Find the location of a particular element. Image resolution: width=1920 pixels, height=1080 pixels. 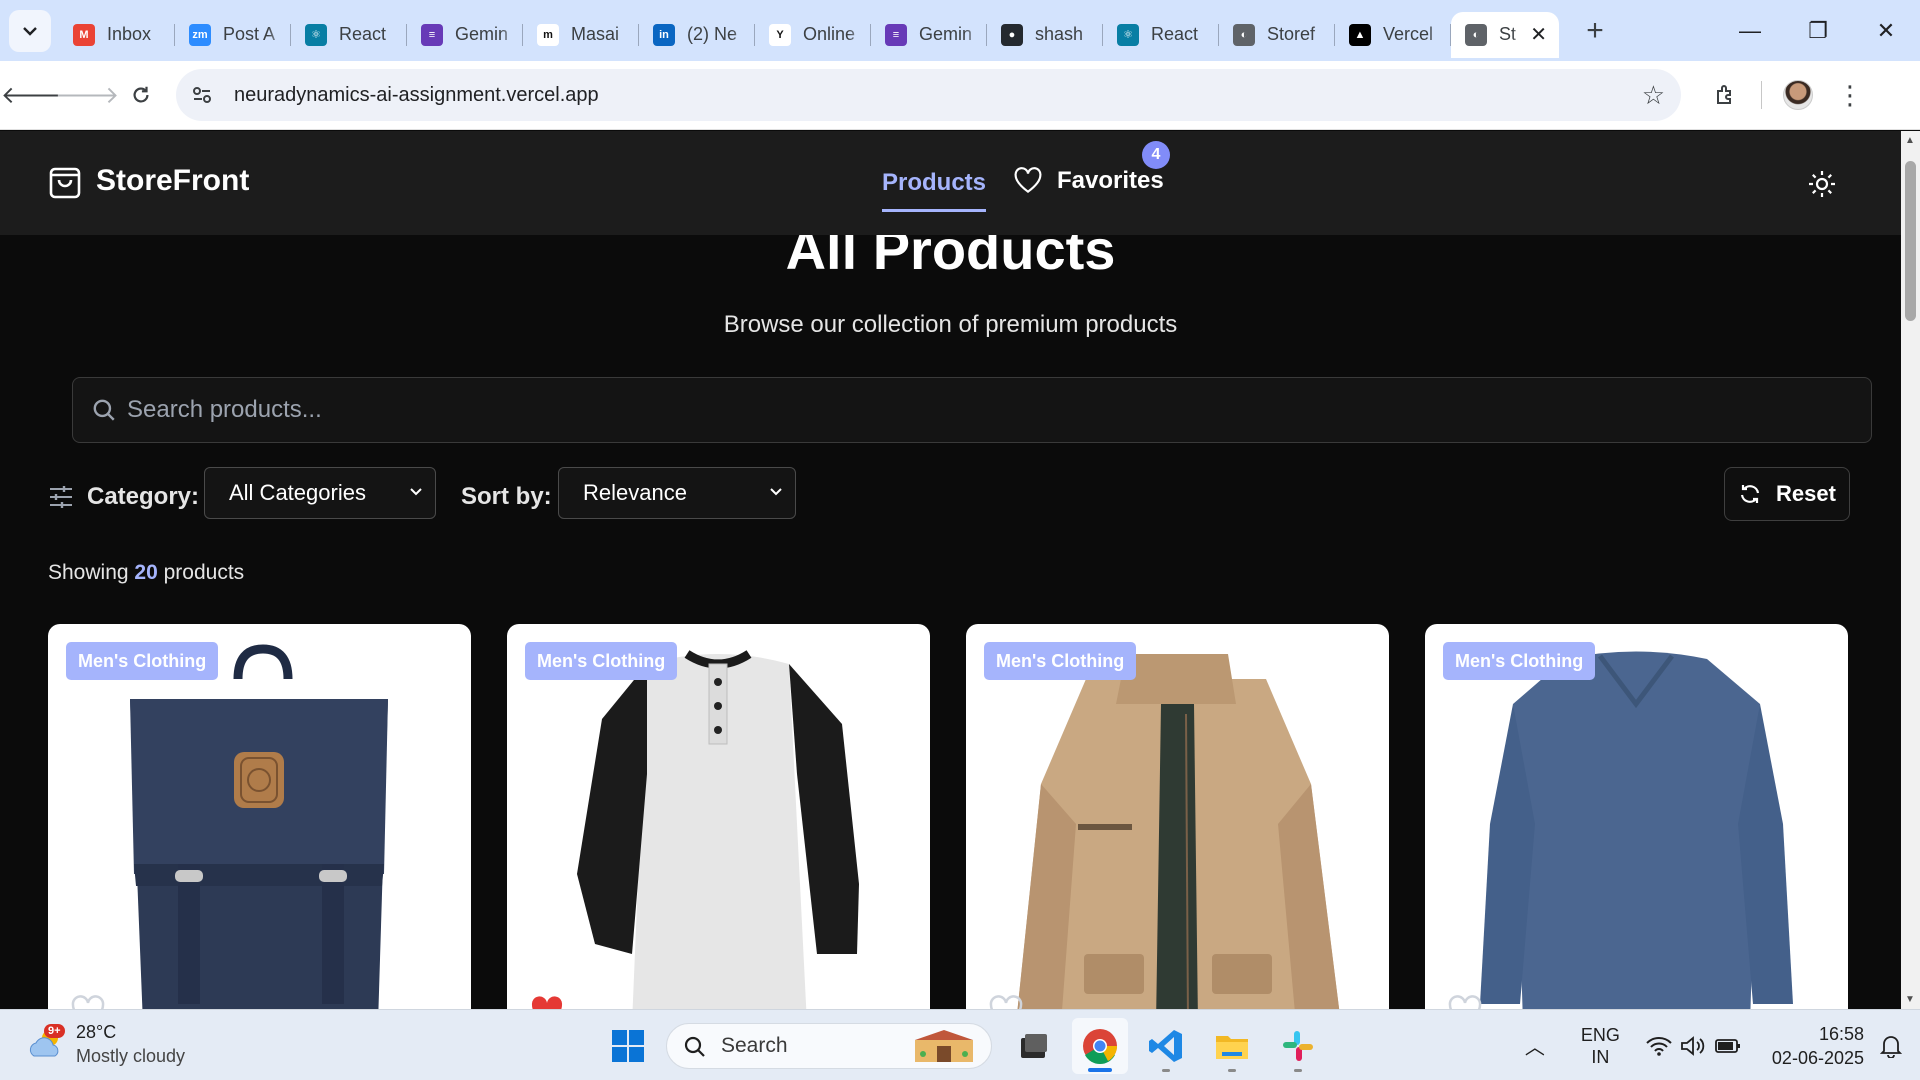

back-button: 🡐 is located at coordinates (33, 95).